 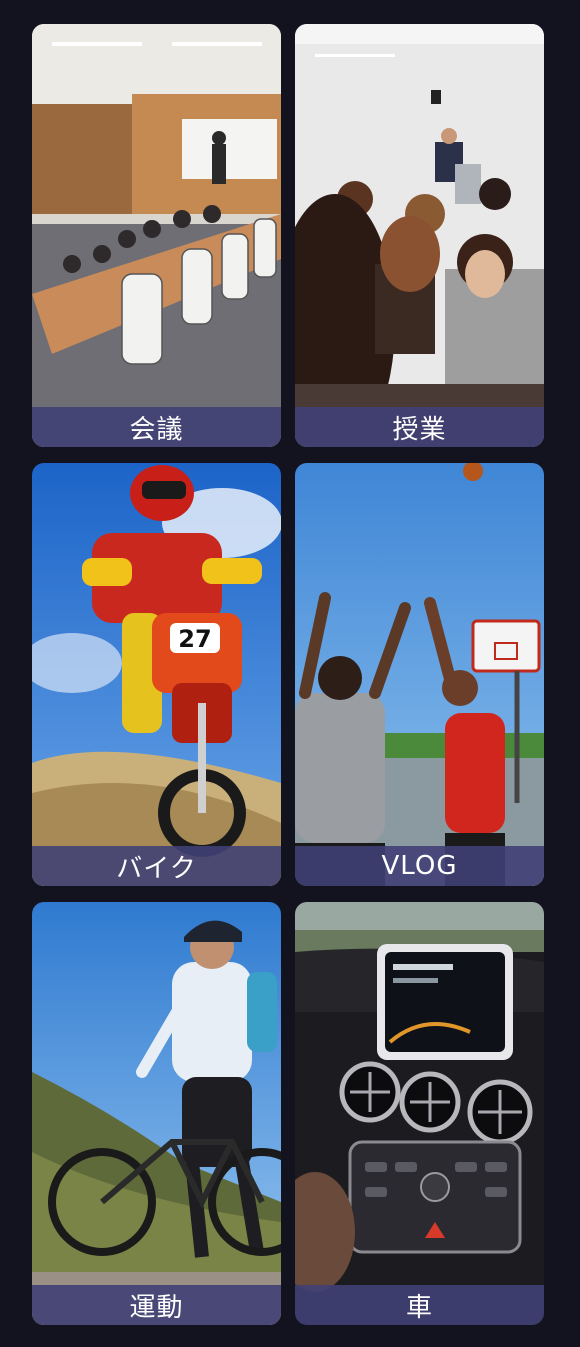 What do you see at coordinates (419, 429) in the screenshot?
I see `tile-label: 授業` at bounding box center [419, 429].